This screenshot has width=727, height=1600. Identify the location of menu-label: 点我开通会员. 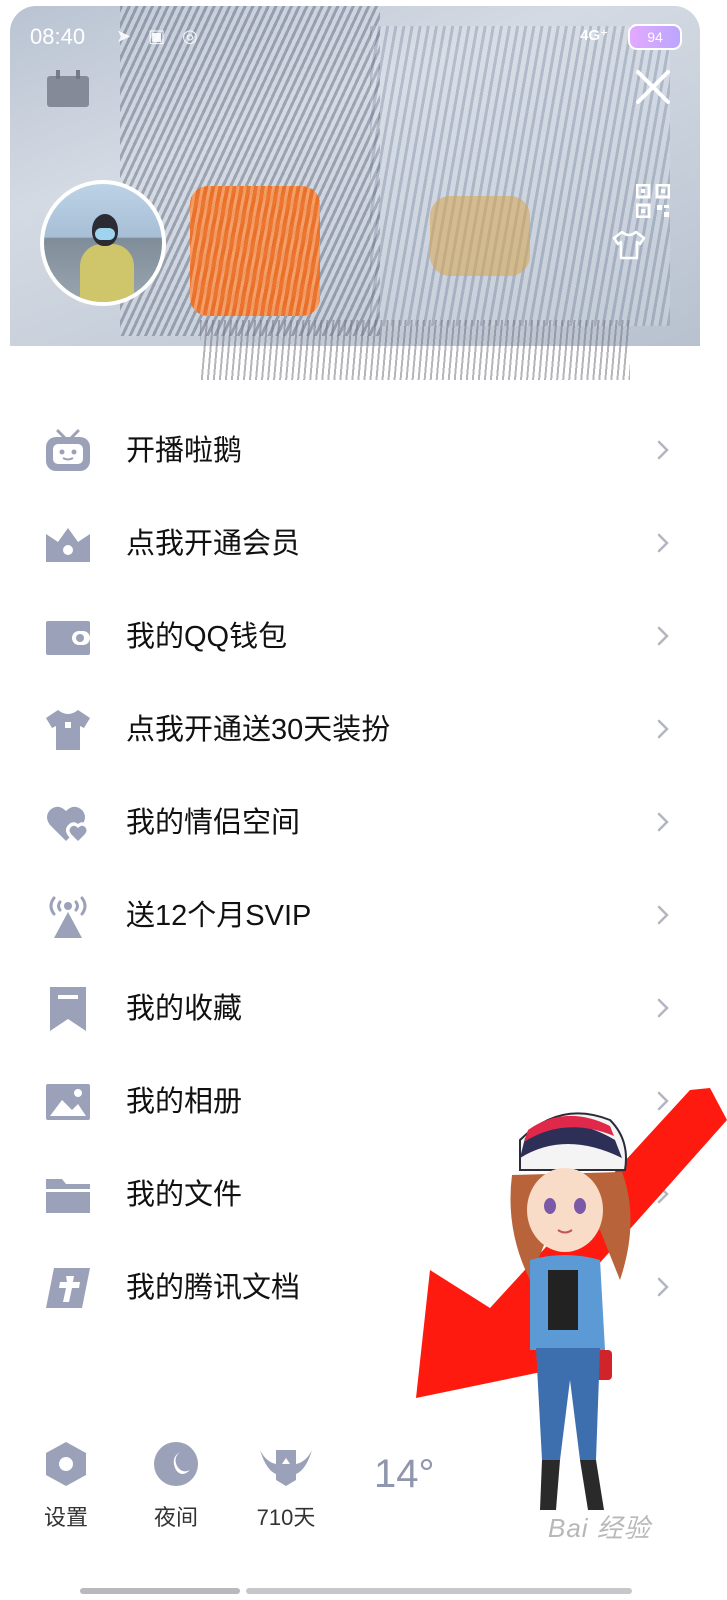
(213, 544).